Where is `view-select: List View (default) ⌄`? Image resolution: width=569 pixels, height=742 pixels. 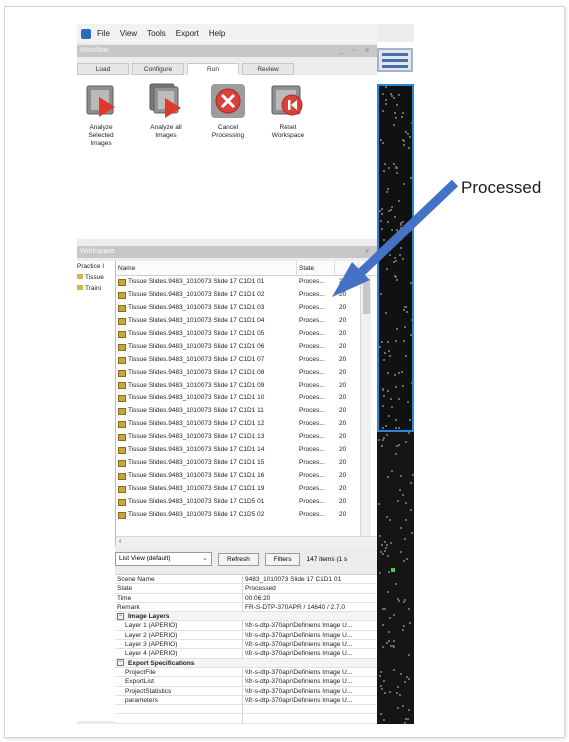
view-select: List View (default) ⌄ is located at coordinates (163, 559).